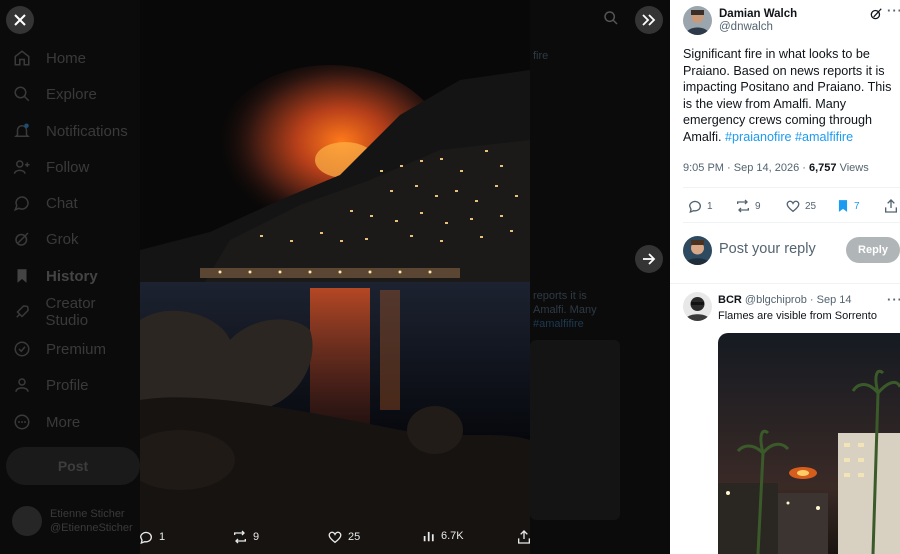 Image resolution: width=900 pixels, height=554 pixels. What do you see at coordinates (558, 324) in the screenshot?
I see `background-hashtag: #amalfifire` at bounding box center [558, 324].